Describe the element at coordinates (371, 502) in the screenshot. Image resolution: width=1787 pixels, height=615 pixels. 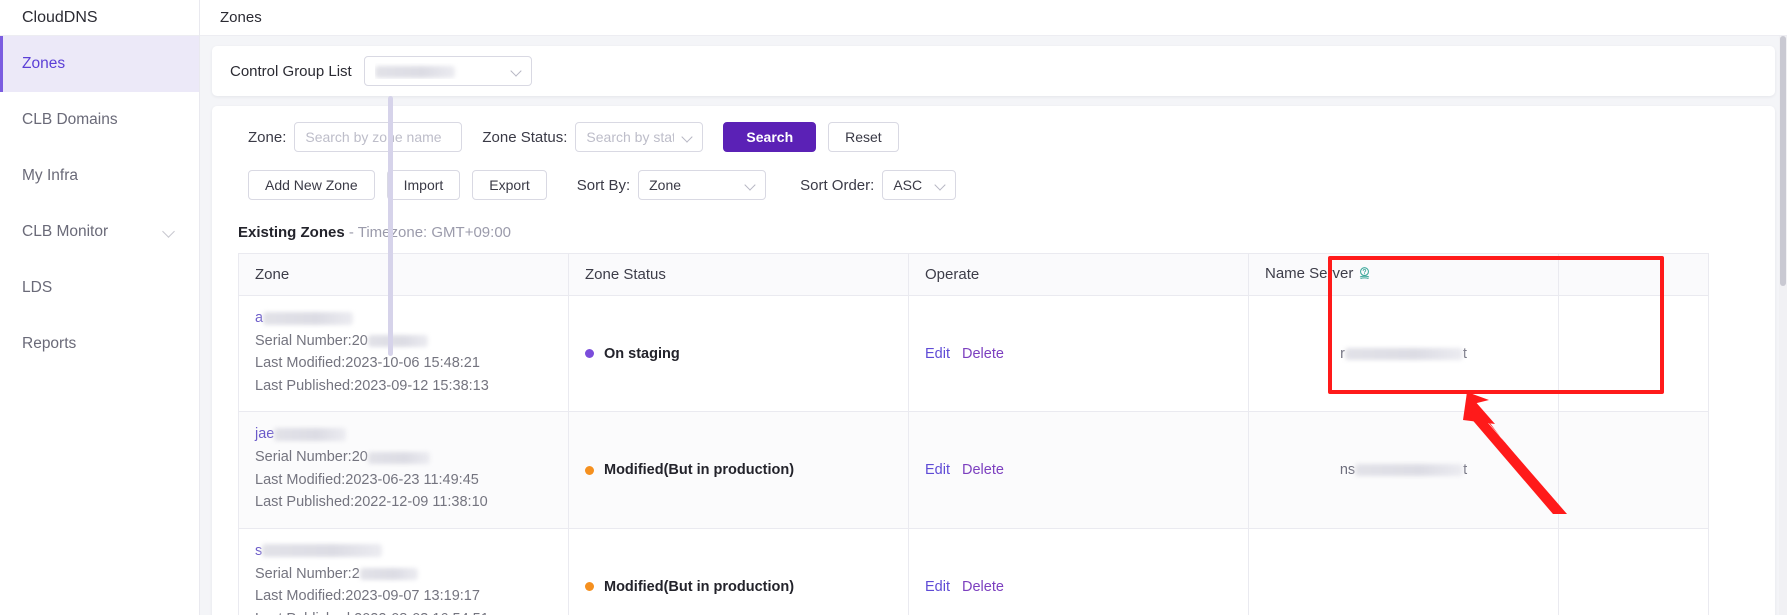
I see `zone-last-published: Last Published:2022-12-09 11:38:10` at that location.